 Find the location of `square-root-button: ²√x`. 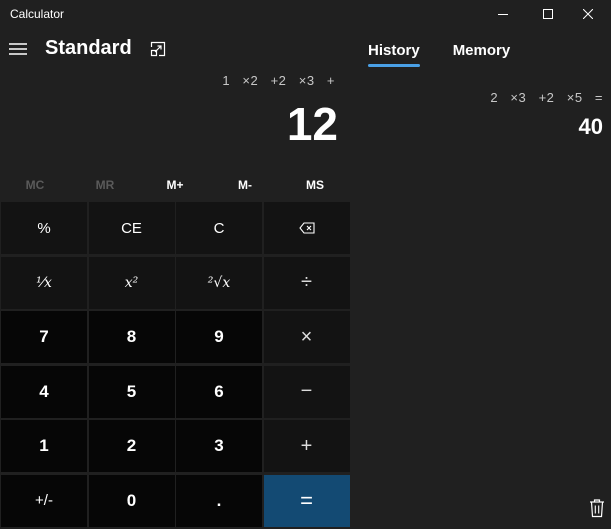

square-root-button: ²√x is located at coordinates (219, 282).